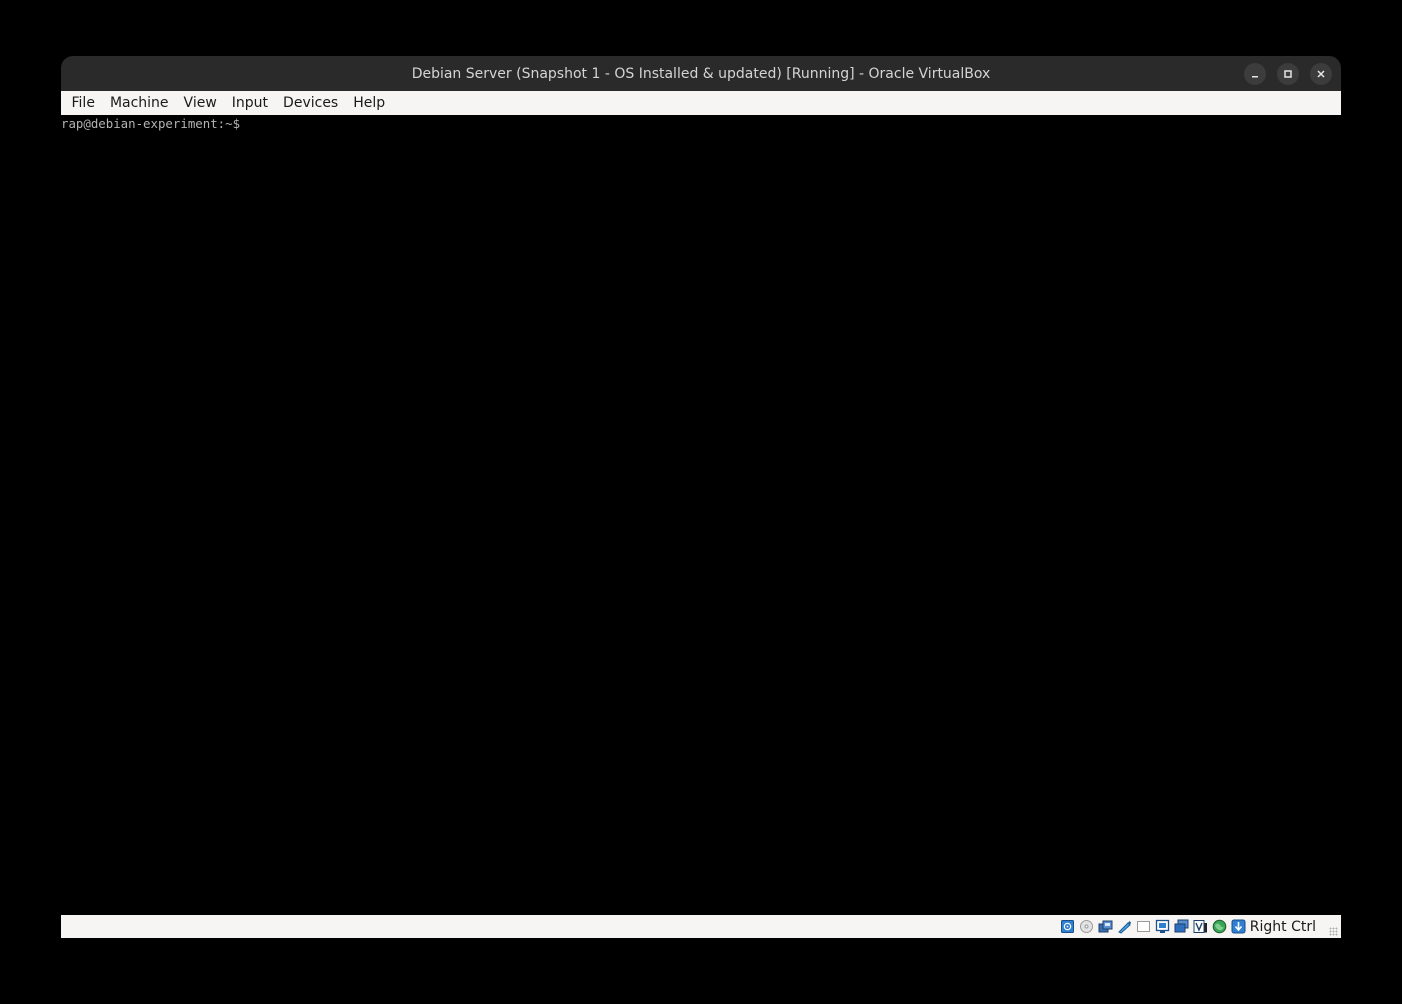  Describe the element at coordinates (249, 103) in the screenshot. I see `menu-input: Input` at that location.